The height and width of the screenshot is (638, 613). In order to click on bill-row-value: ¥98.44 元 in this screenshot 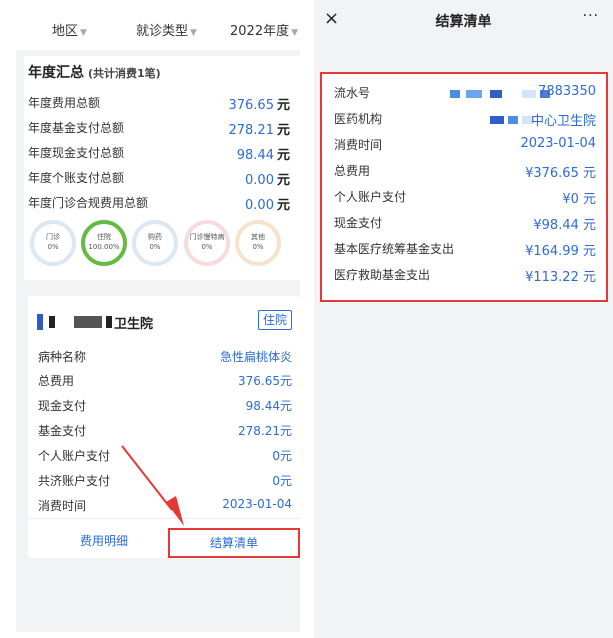, I will do `click(564, 225)`.